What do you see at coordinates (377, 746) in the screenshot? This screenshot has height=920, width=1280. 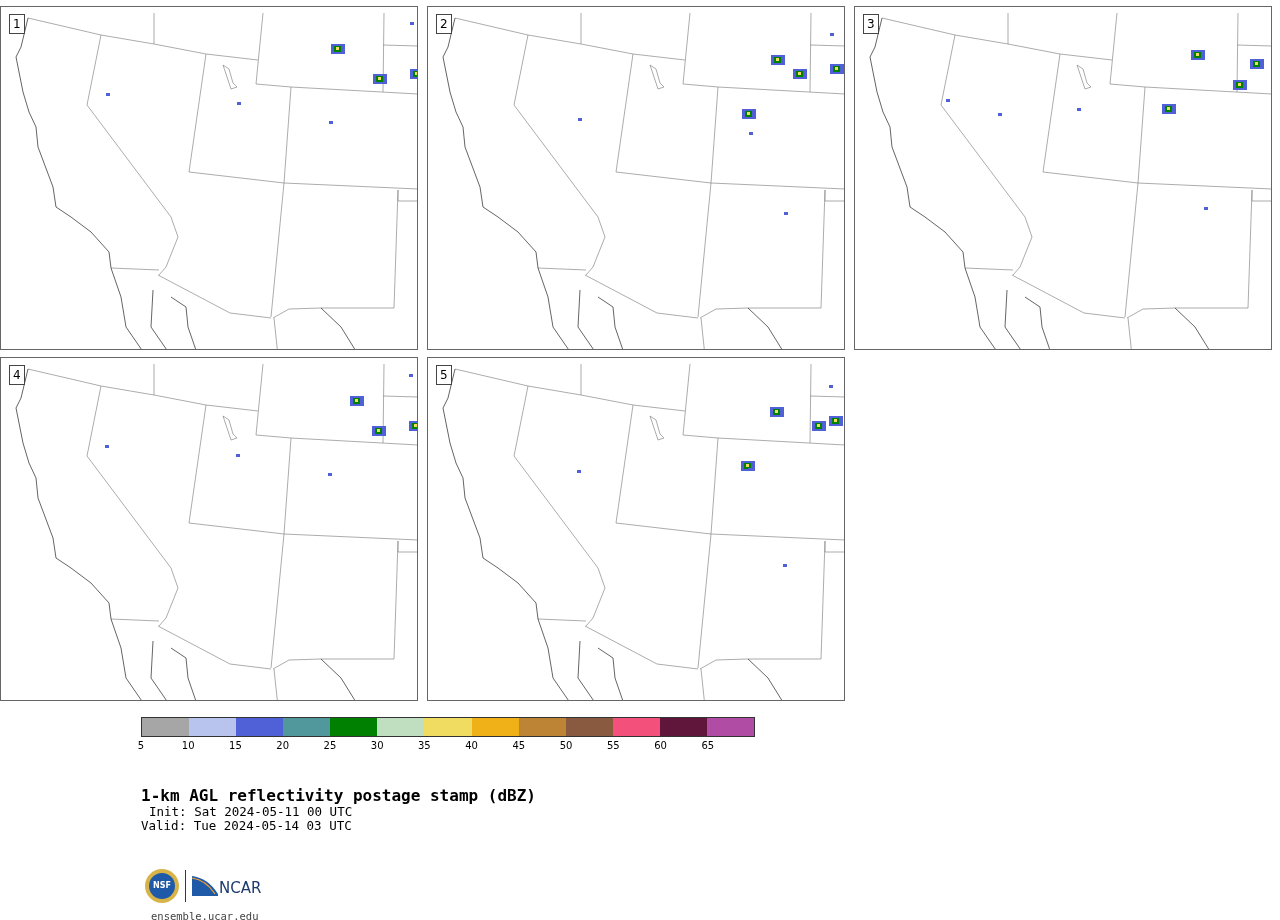 I see `tick-label: 30` at bounding box center [377, 746].